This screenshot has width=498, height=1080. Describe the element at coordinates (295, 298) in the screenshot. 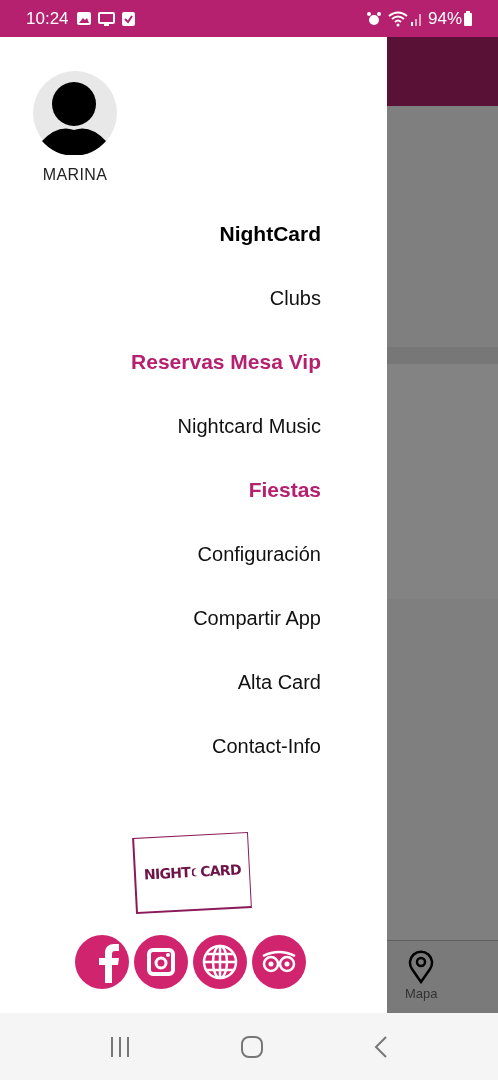

I see `menu-item: Clubs` at that location.